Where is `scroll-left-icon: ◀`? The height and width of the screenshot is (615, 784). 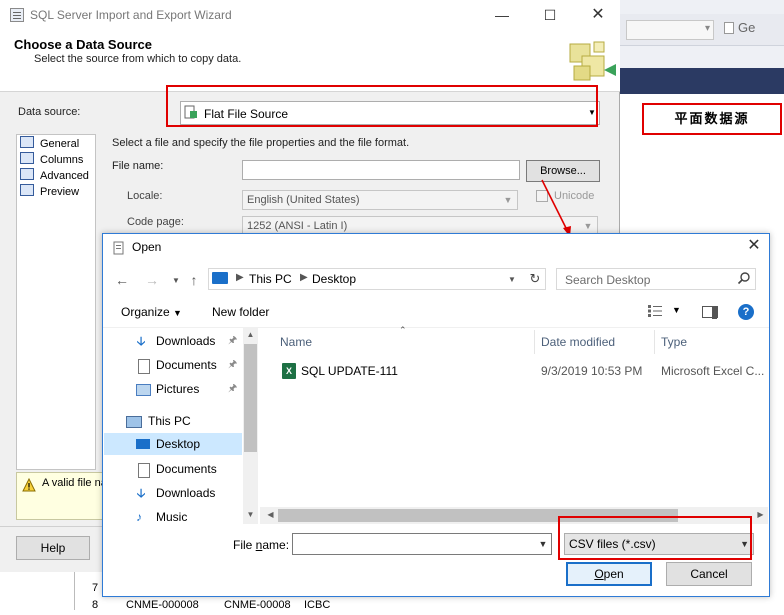 scroll-left-icon: ◀ is located at coordinates (270, 514).